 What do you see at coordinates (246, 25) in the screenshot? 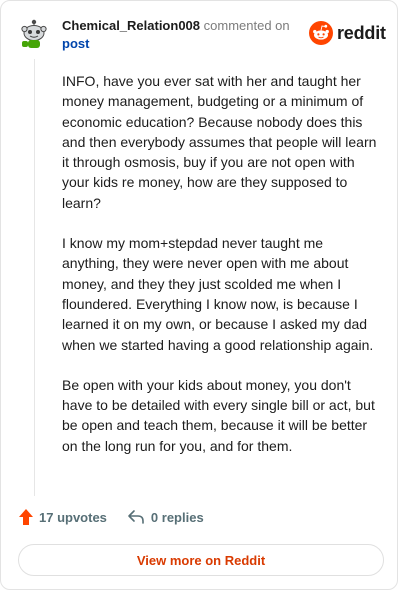
I see `commented-on-label: commented on` at bounding box center [246, 25].